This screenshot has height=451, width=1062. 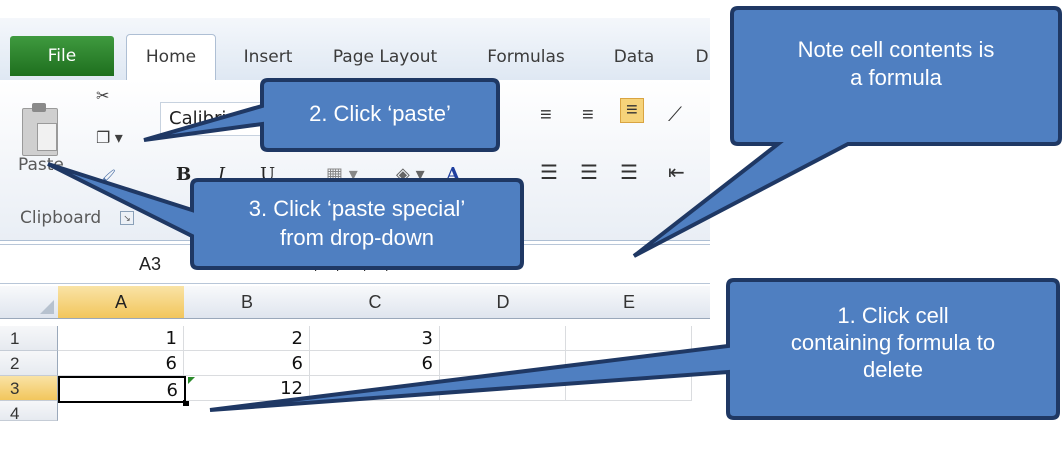 I want to click on row-header-2: 2, so click(x=29, y=363).